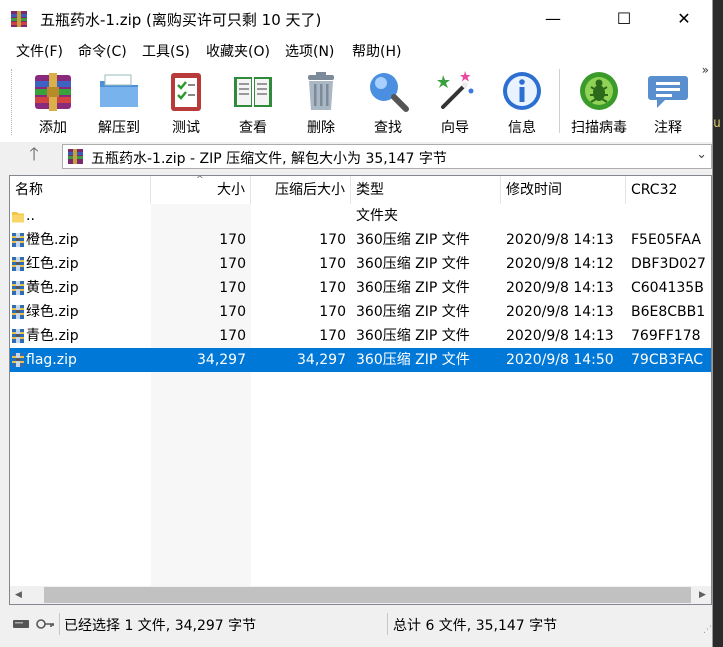  I want to click on scrollbar-thumb, so click(367, 595).